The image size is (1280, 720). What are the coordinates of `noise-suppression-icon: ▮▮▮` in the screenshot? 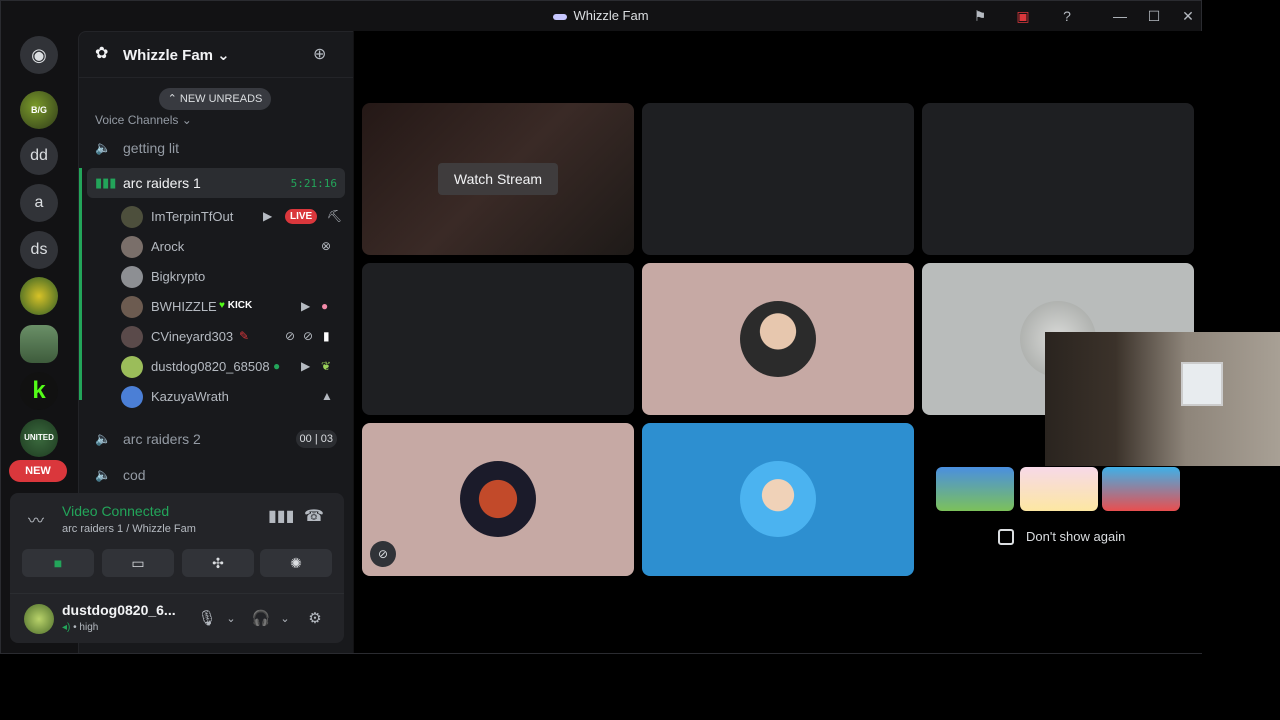 It's located at (281, 517).